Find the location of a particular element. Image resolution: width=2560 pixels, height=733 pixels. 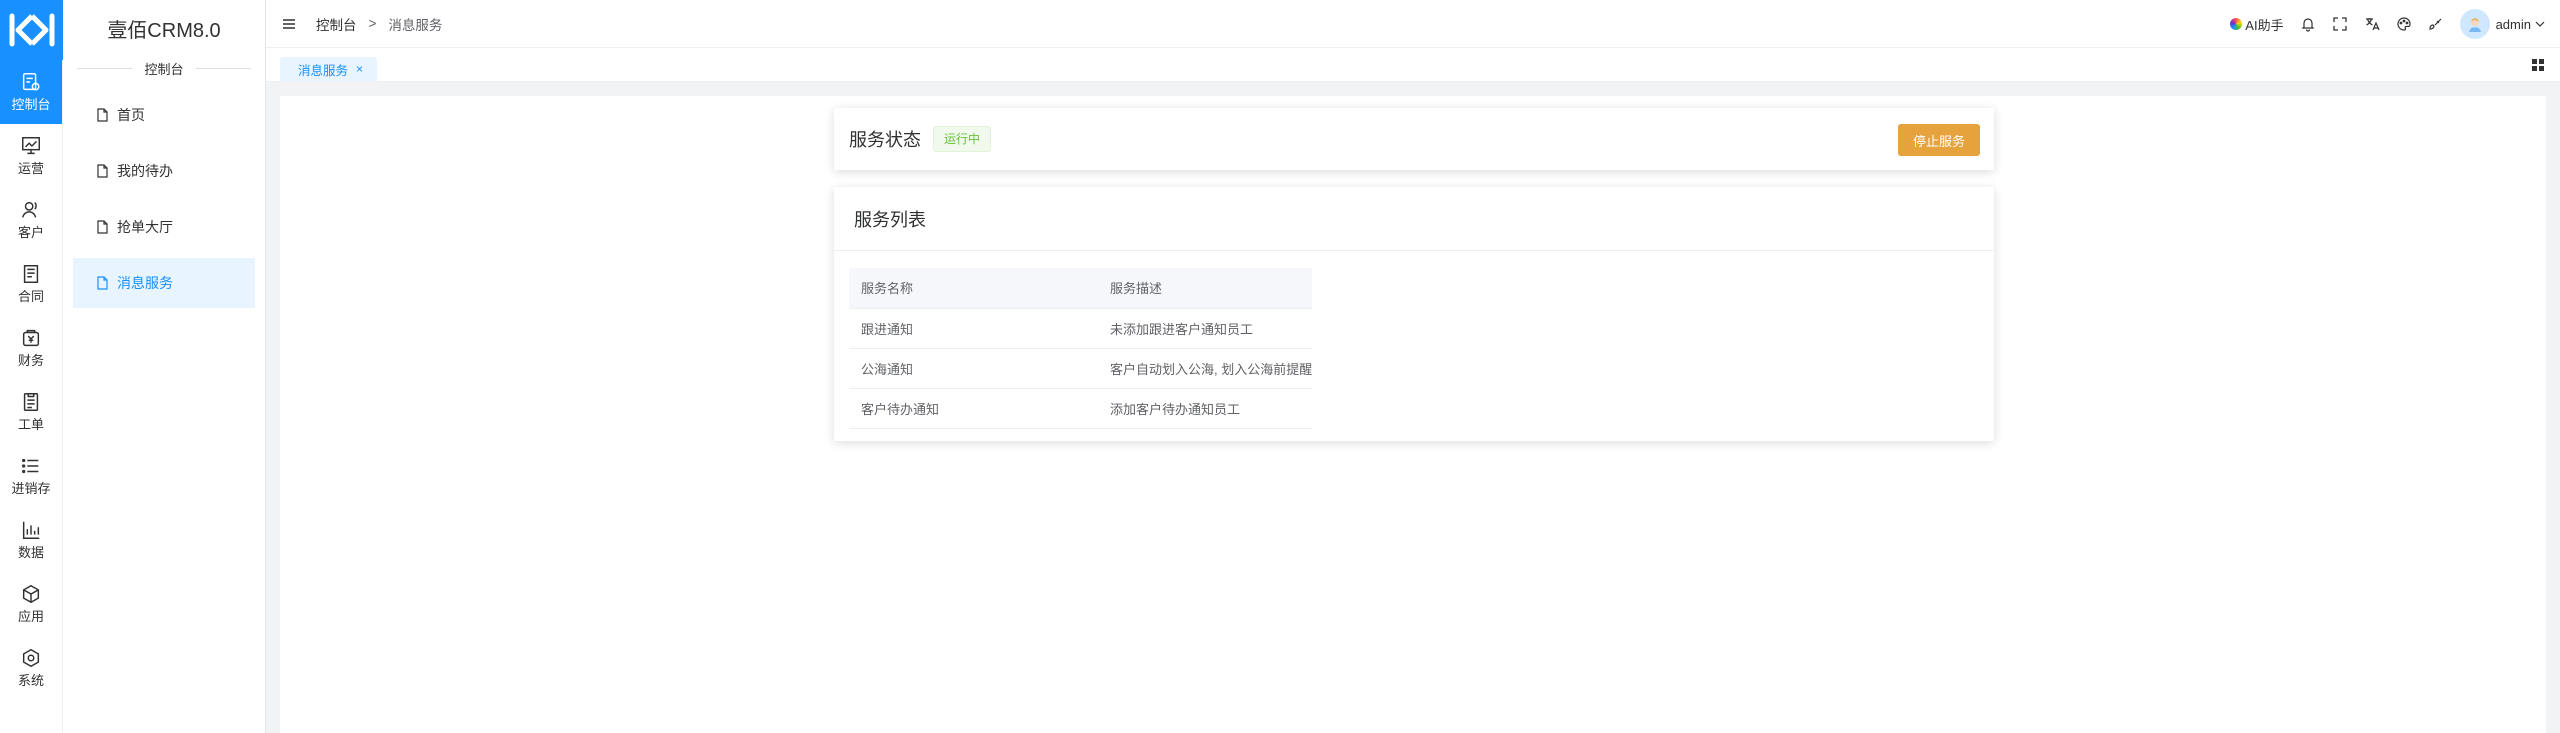

ai-assistant-button: AI助手 is located at coordinates (2257, 24).